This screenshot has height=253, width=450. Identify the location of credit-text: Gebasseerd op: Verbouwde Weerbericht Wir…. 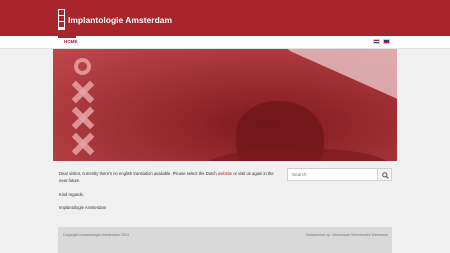
(347, 235).